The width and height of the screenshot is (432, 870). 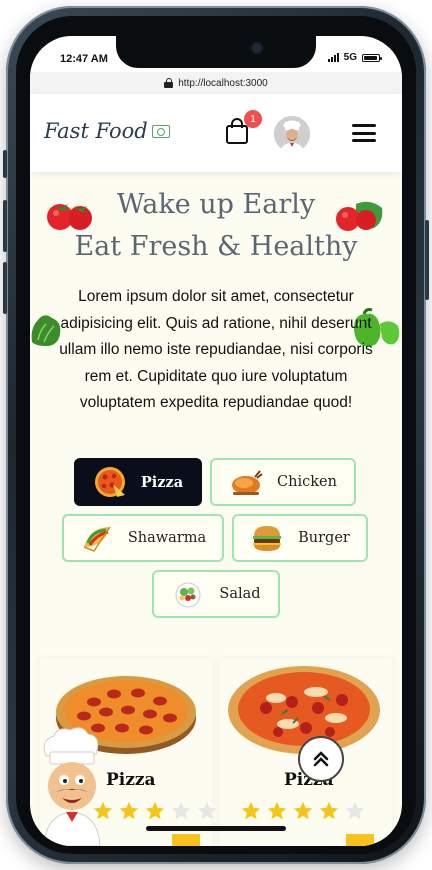 I want to click on scroll-to-top-button, so click(x=321, y=759).